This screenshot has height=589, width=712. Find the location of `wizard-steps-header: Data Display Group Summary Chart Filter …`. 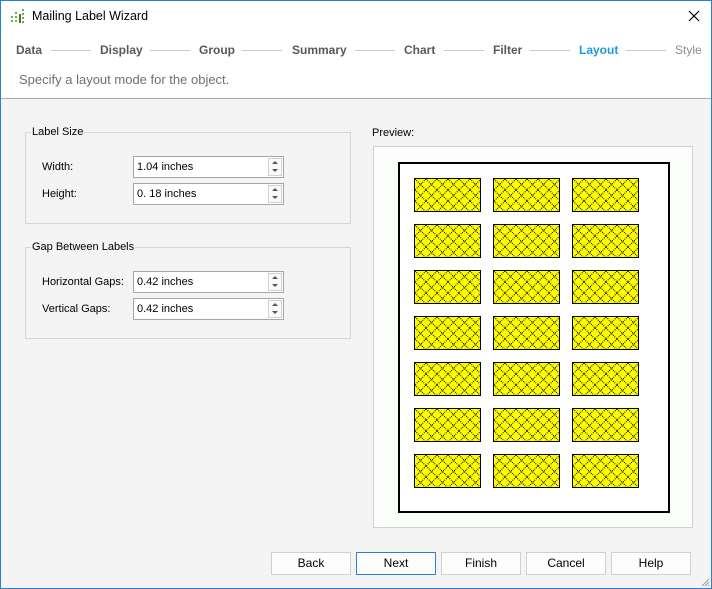

wizard-steps-header: Data Display Group Summary Chart Filter … is located at coordinates (356, 65).